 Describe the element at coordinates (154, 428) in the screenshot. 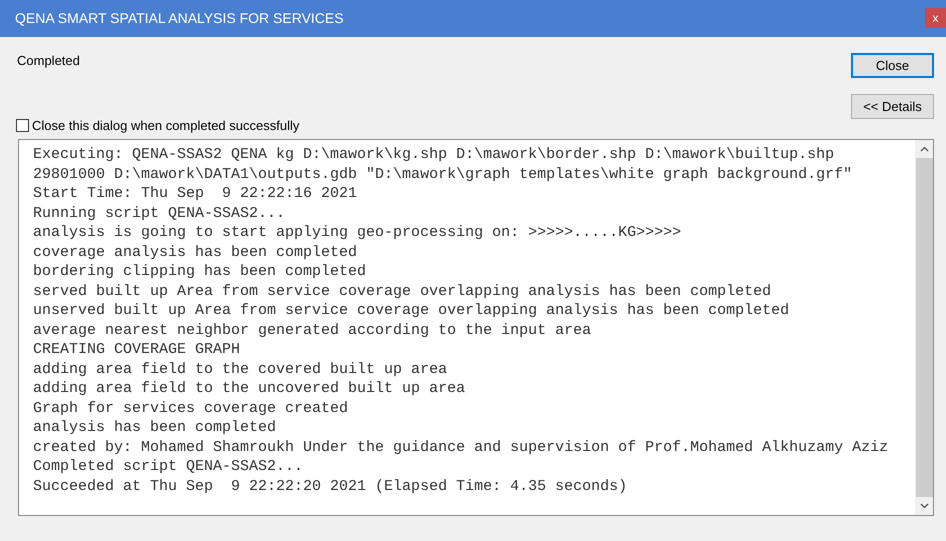

I see `log-line: analysis has been completed` at that location.